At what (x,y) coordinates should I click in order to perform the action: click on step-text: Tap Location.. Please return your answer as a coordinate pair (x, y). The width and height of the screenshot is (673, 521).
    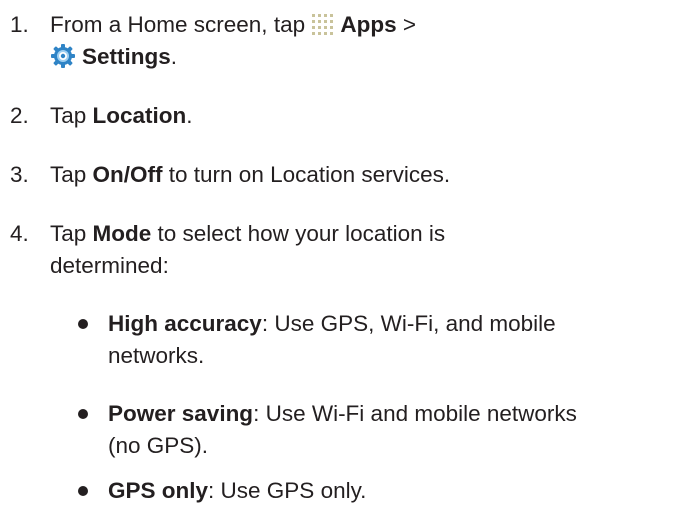
    Looking at the image, I should click on (121, 115).